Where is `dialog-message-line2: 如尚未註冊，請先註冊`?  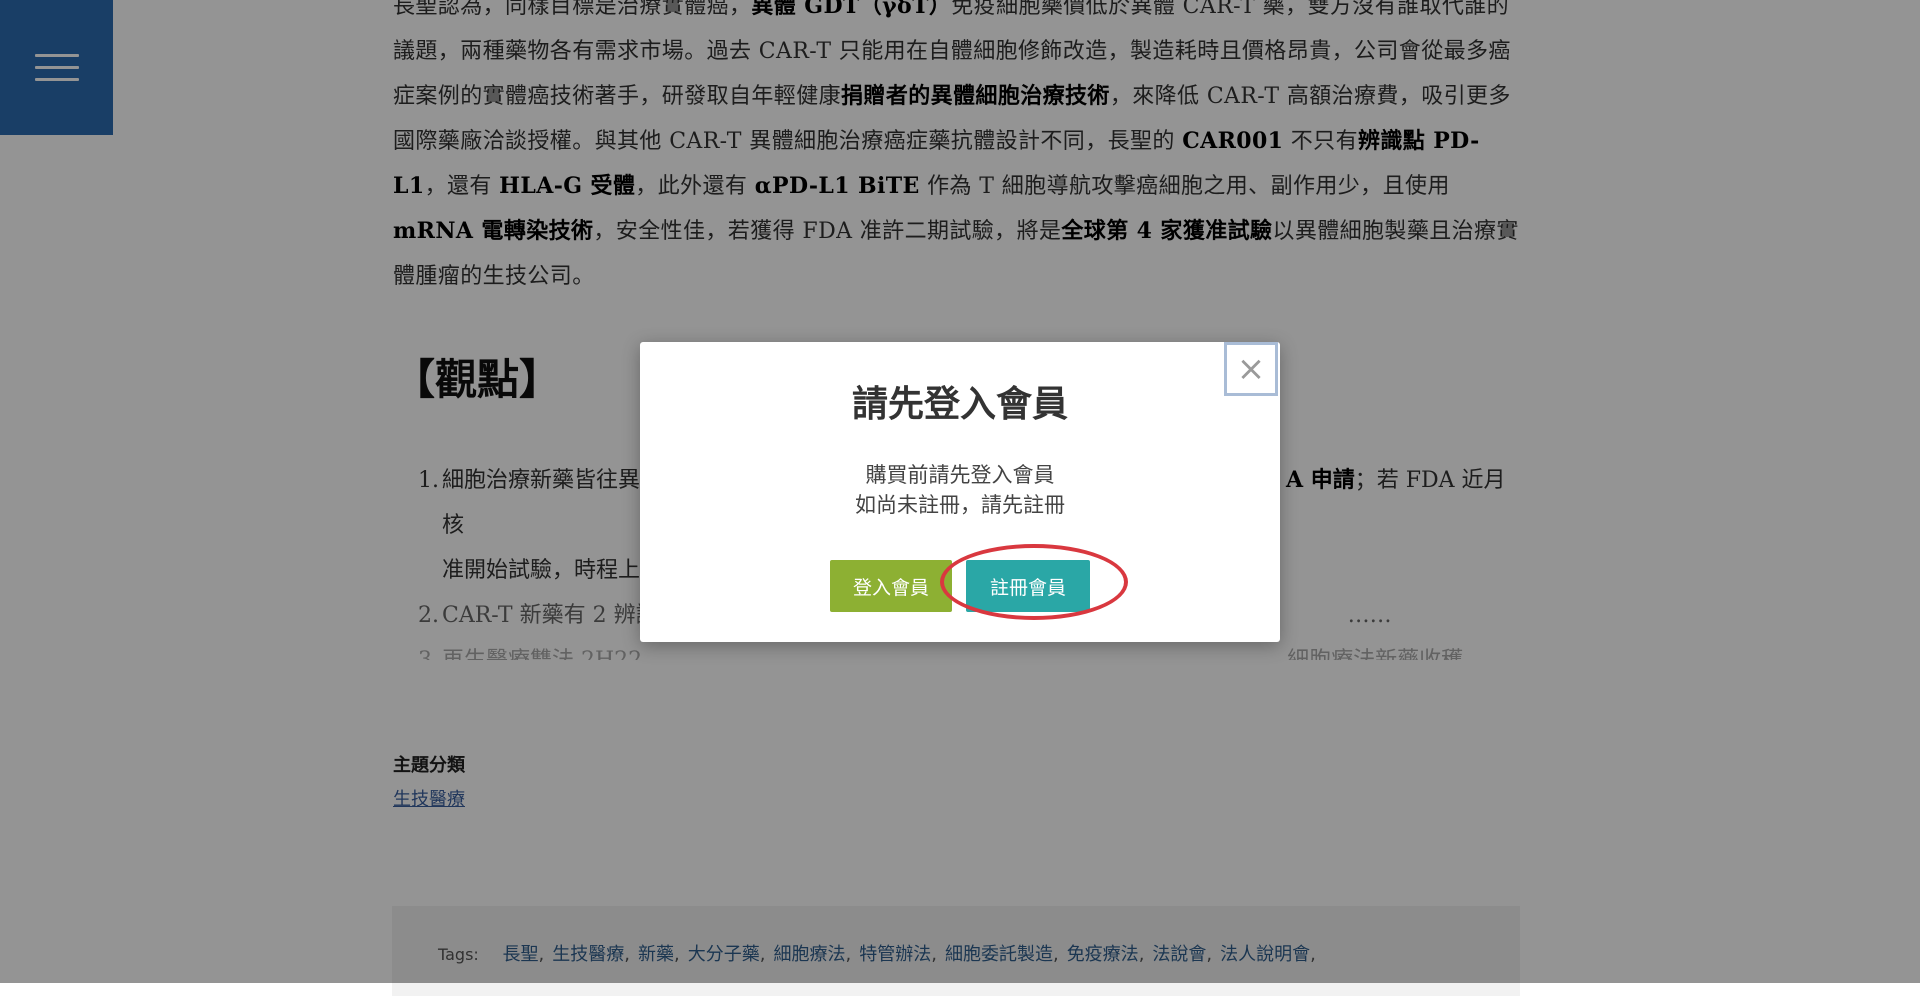
dialog-message-line2: 如尚未註冊，請先註冊 is located at coordinates (960, 505).